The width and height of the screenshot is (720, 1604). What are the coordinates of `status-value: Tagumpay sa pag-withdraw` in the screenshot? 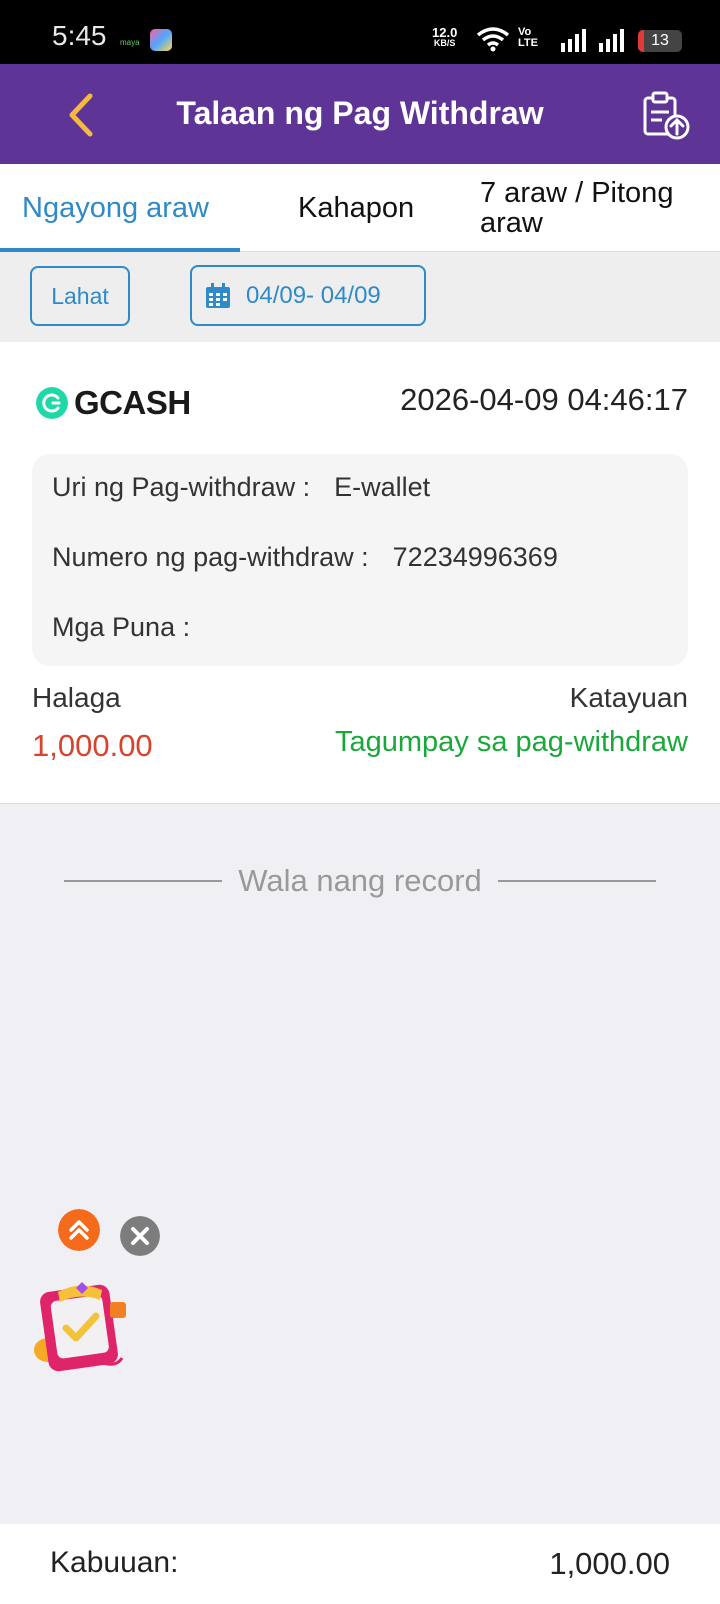 It's located at (511, 742).